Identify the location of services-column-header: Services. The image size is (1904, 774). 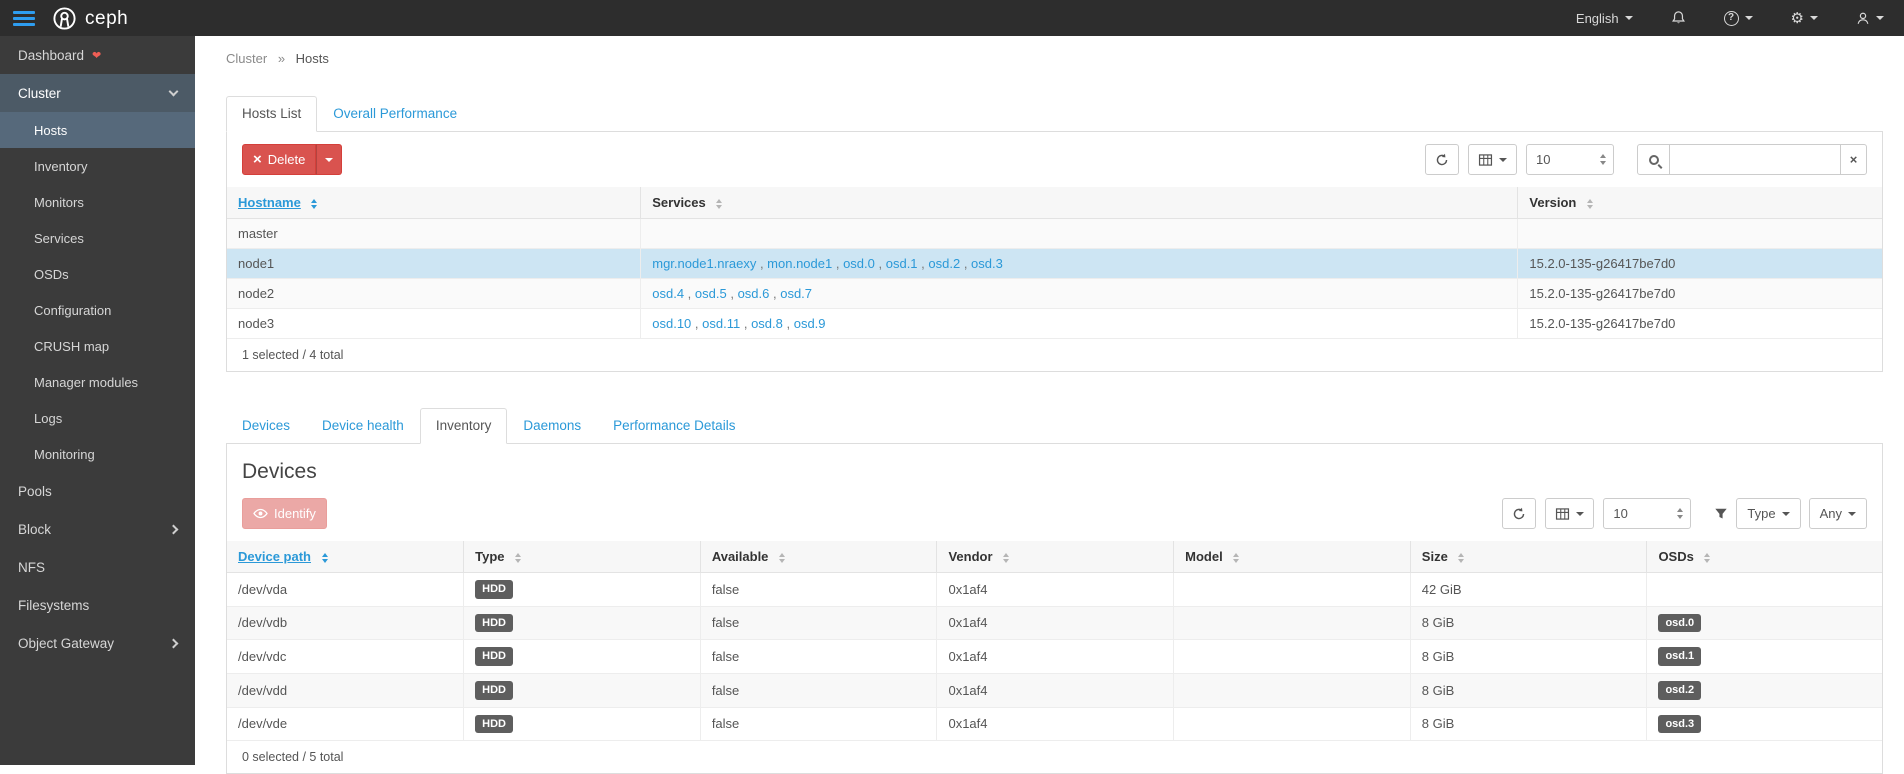
(1079, 203).